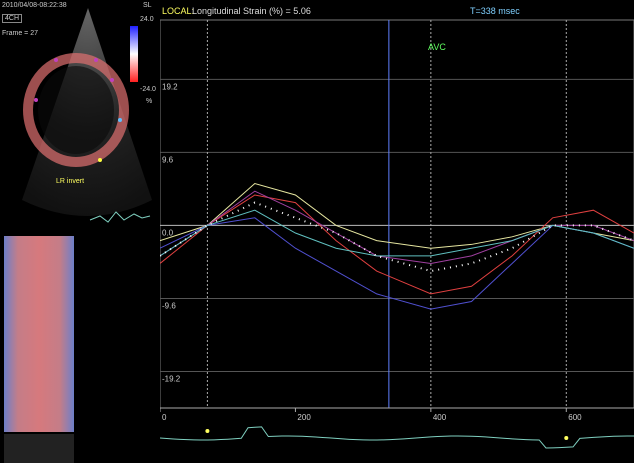 The image size is (634, 463). Describe the element at coordinates (39, 334) in the screenshot. I see `m-mode-panel` at that location.